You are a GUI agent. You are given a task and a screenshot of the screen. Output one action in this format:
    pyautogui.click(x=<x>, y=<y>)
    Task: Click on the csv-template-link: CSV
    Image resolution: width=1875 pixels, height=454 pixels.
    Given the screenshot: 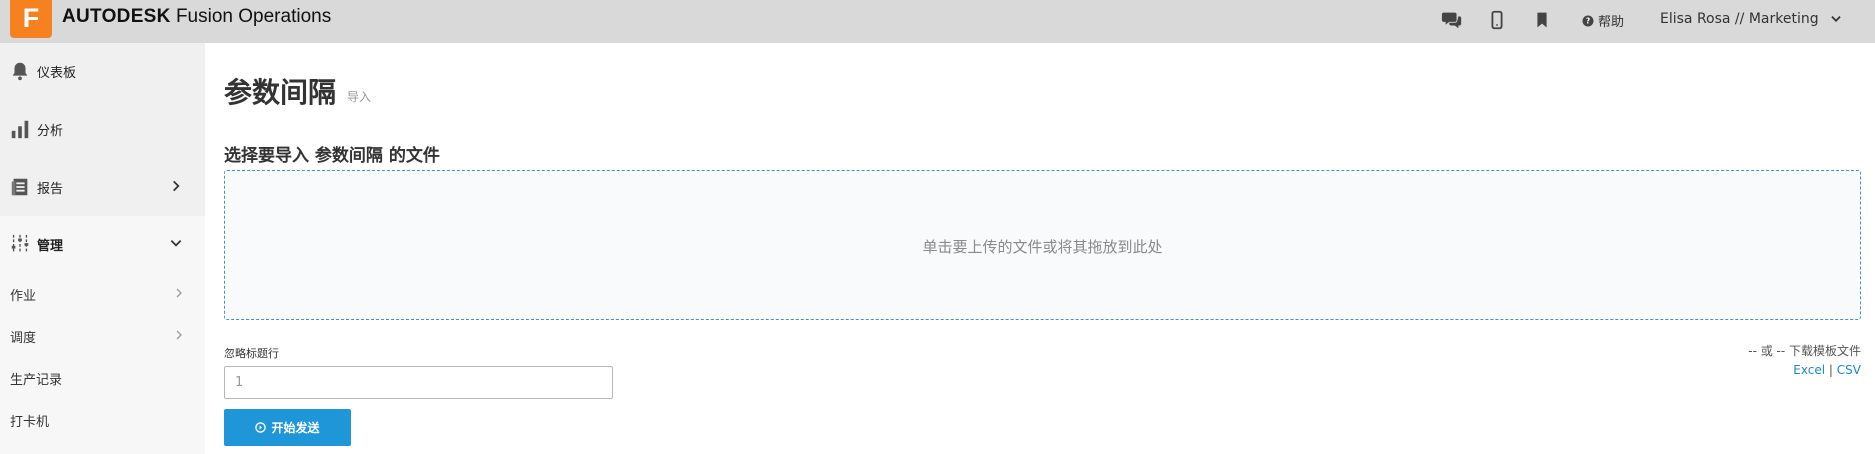 What is the action you would take?
    pyautogui.click(x=1849, y=370)
    